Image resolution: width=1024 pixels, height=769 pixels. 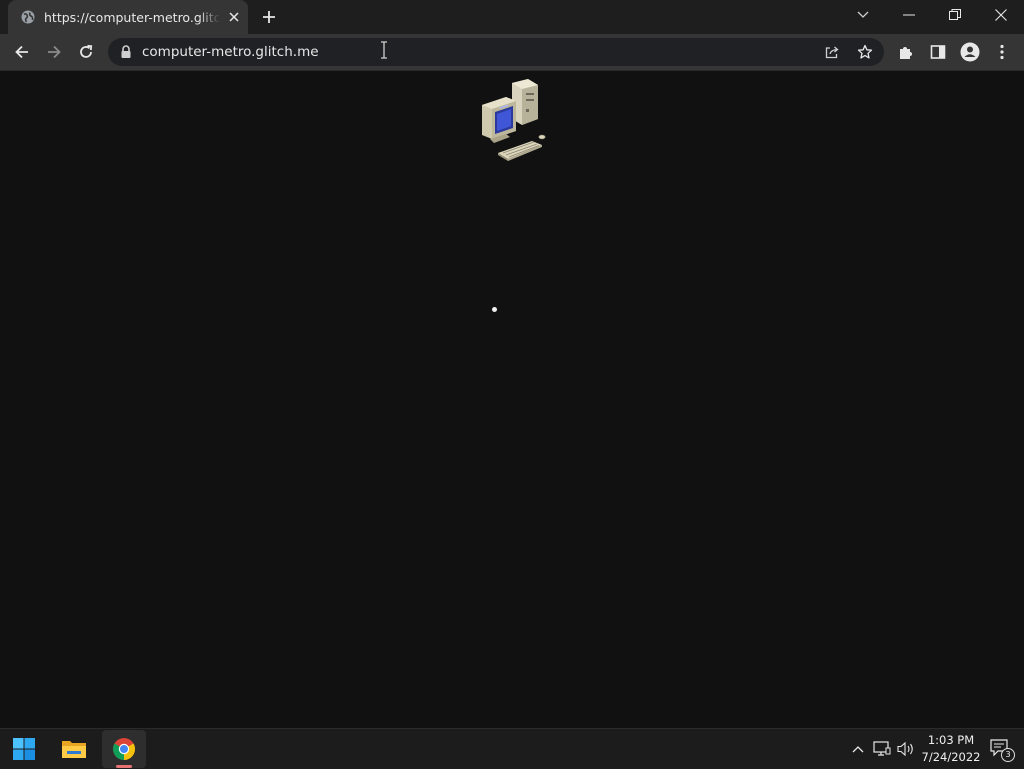 I want to click on text-cursor-icon, so click(x=384, y=50).